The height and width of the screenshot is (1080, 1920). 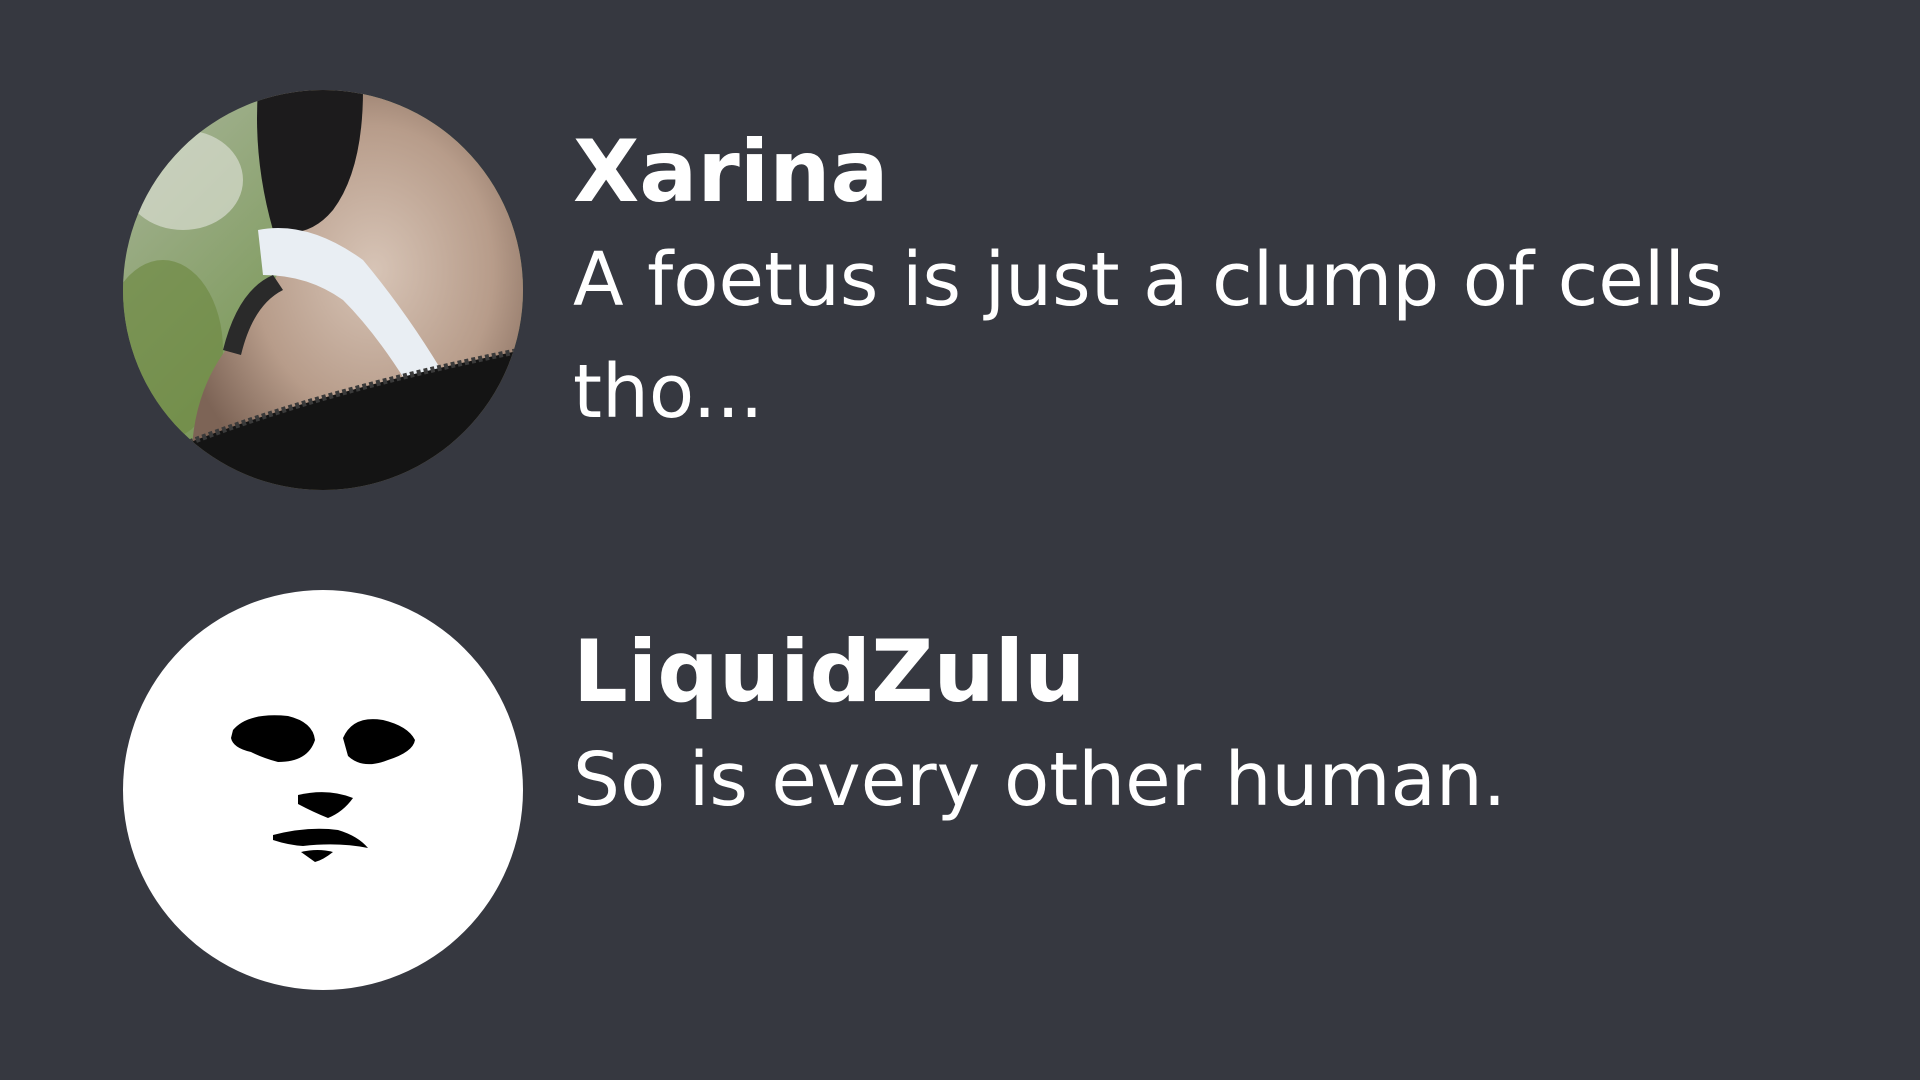 I want to click on user-avatar-photo-icon, so click(x=323, y=290).